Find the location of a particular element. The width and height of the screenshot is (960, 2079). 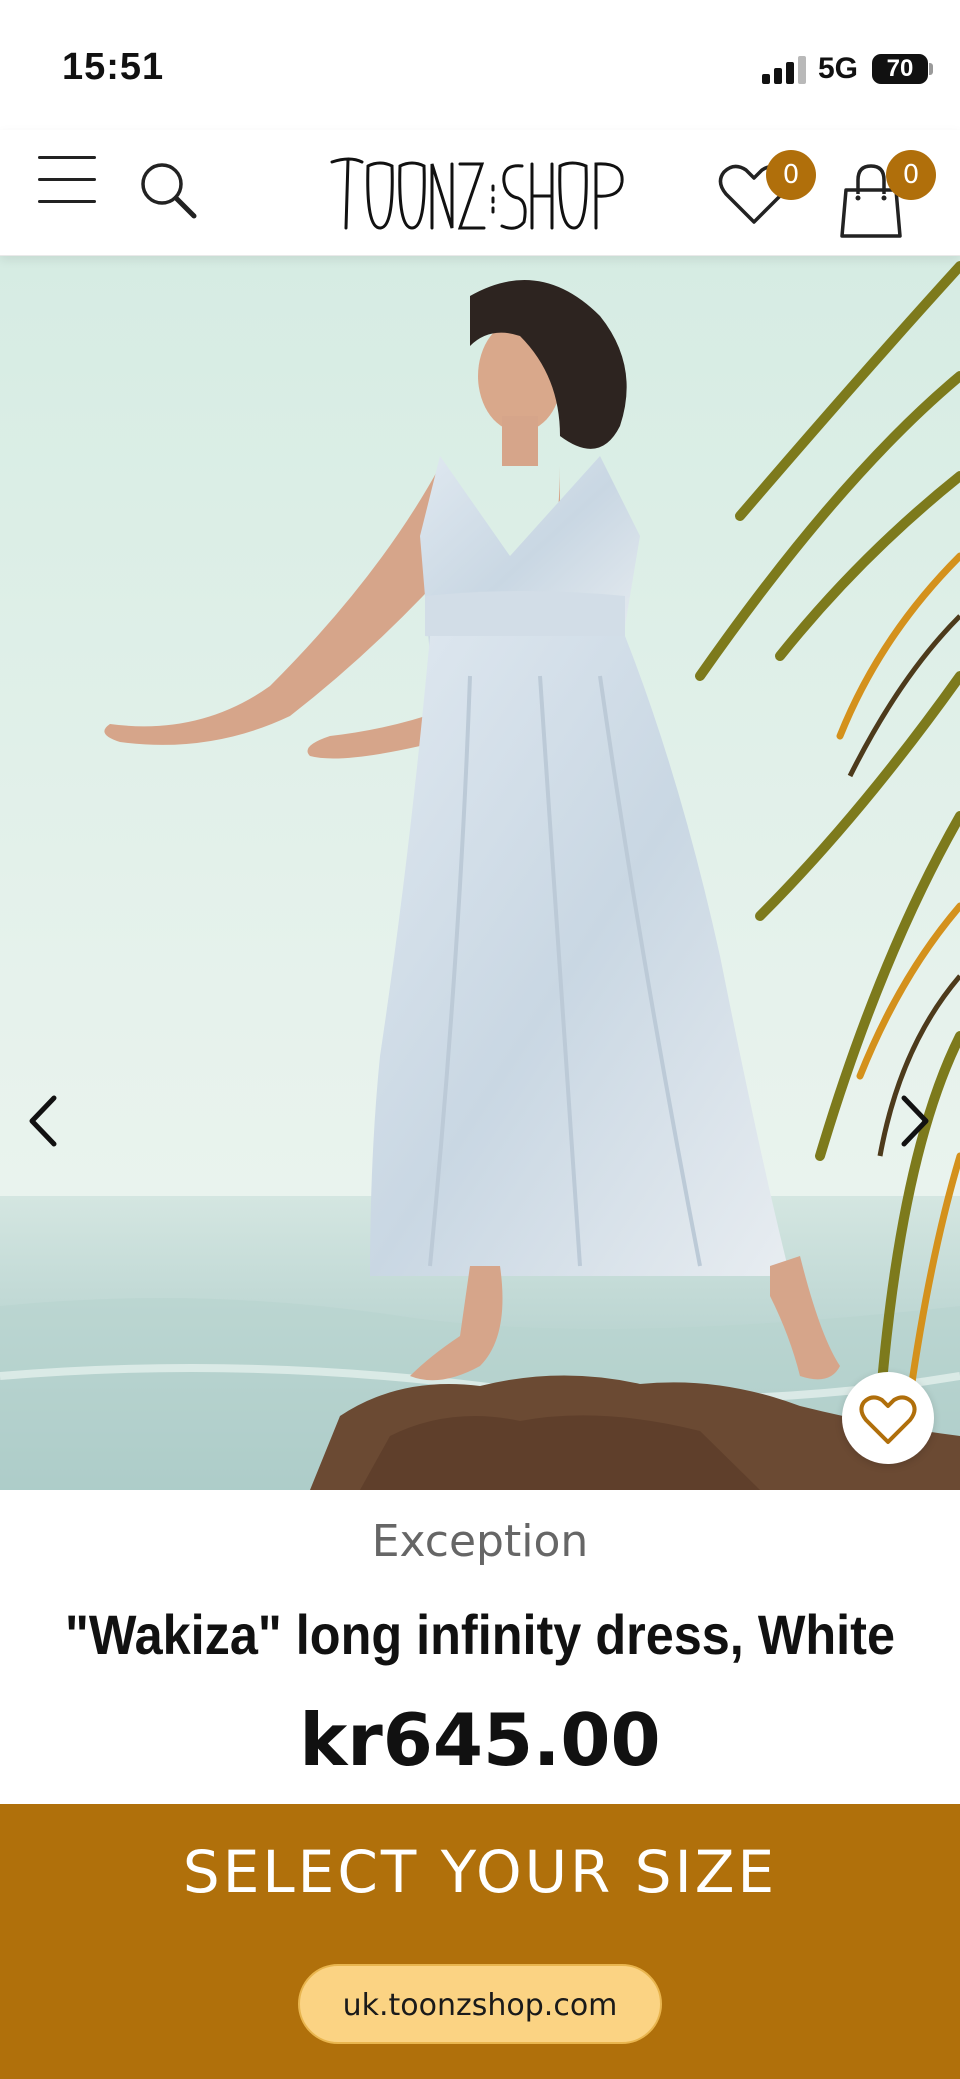

wishlist-button: 0 is located at coordinates (769, 195).